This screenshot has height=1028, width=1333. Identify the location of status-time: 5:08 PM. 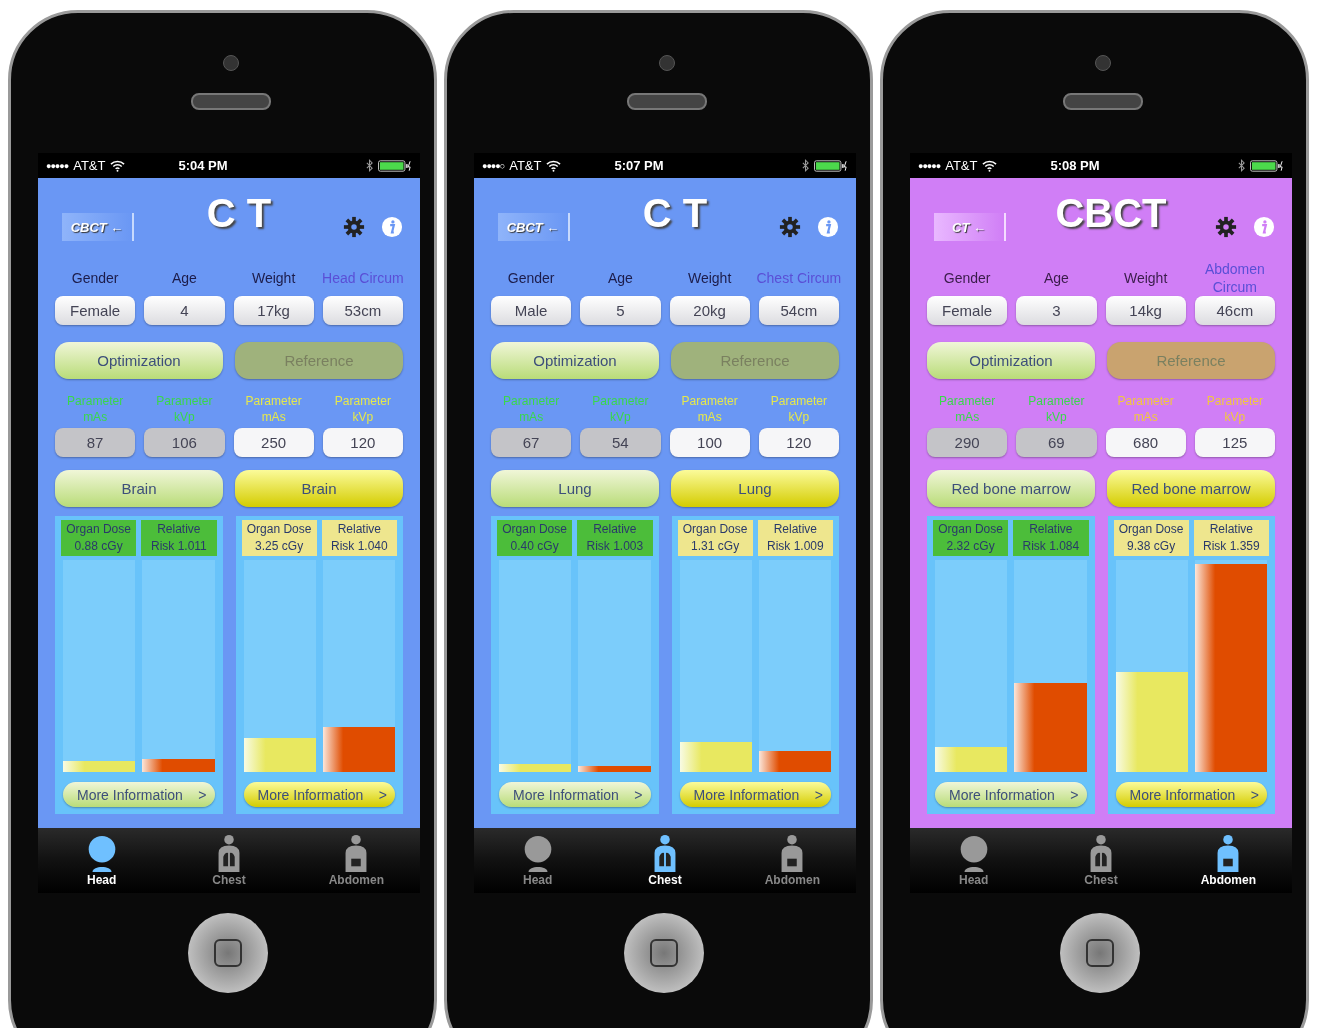
(1075, 165).